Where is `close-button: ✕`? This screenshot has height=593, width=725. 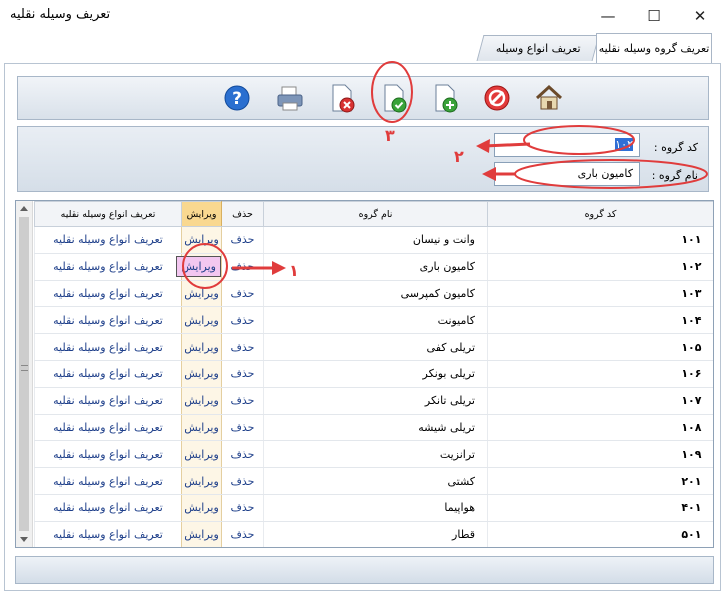 close-button: ✕ is located at coordinates (700, 15).